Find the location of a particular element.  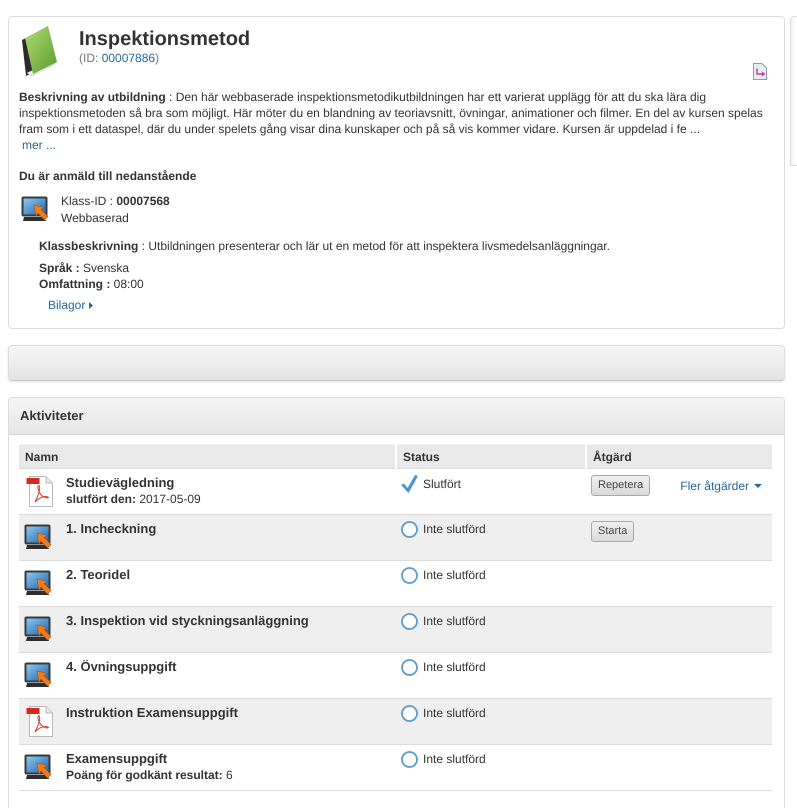

caret-right-icon is located at coordinates (91, 305).